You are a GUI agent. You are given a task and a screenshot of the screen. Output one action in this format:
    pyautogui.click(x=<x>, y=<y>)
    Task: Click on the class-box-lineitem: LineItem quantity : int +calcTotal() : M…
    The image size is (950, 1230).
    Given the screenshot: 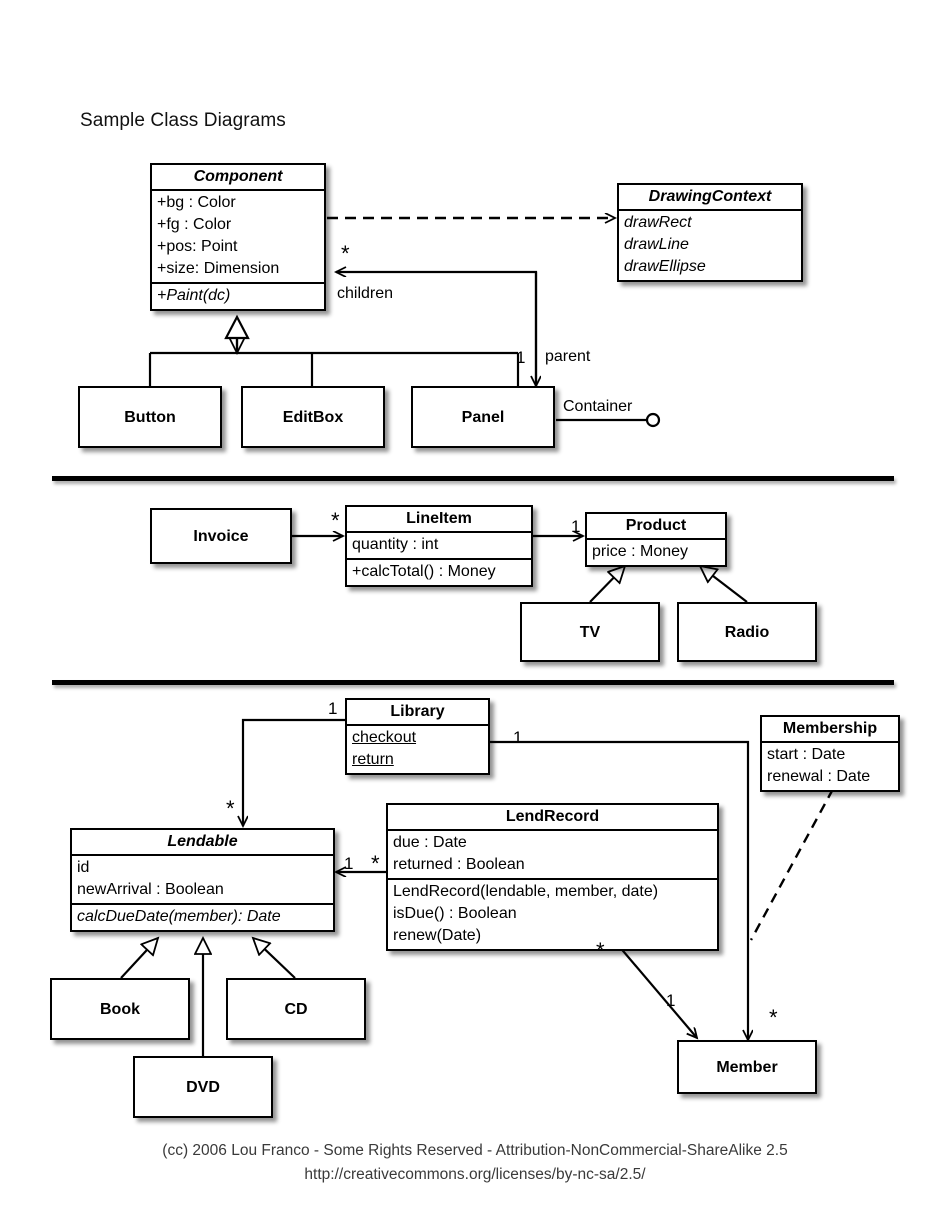 What is the action you would take?
    pyautogui.click(x=439, y=546)
    